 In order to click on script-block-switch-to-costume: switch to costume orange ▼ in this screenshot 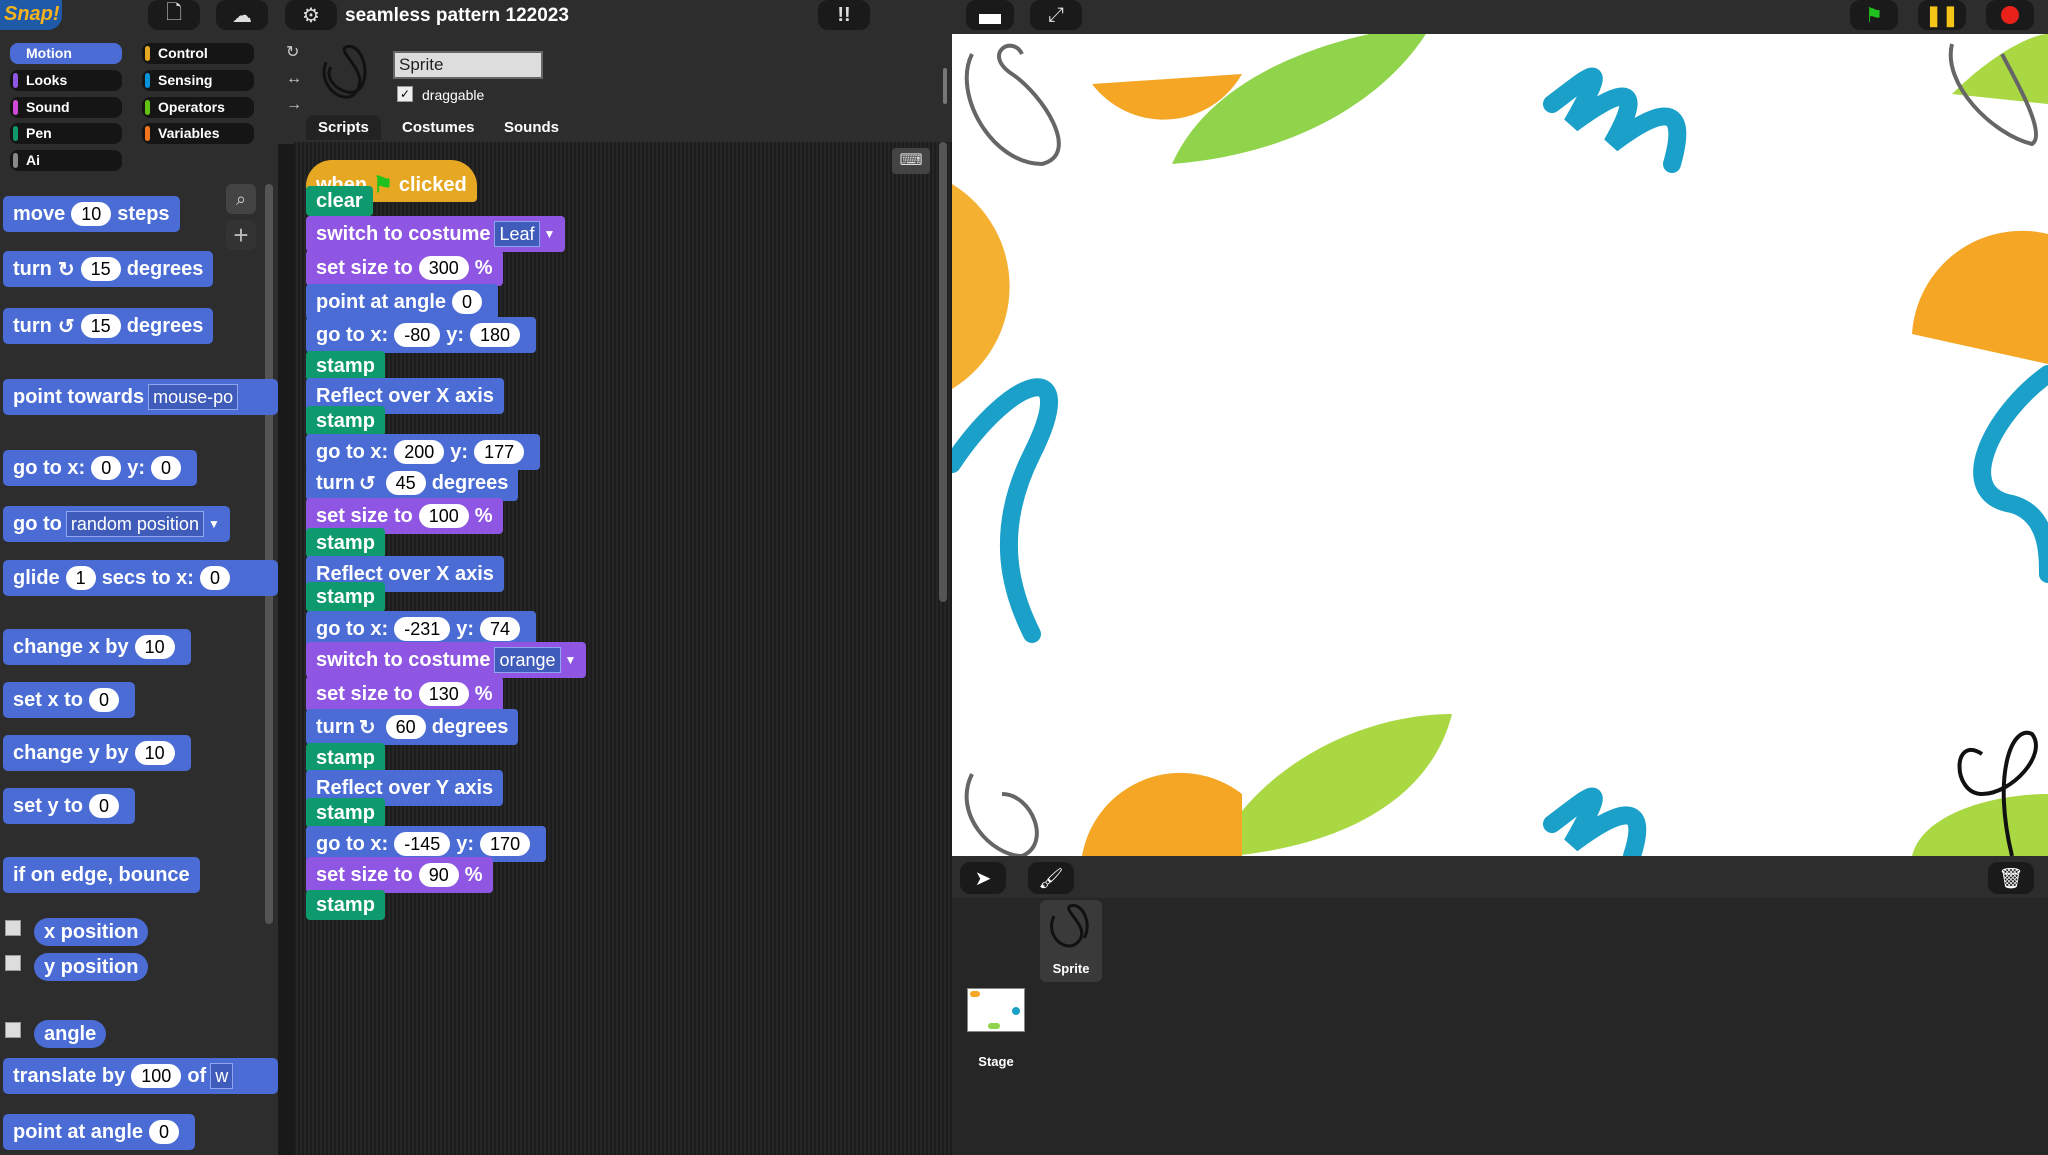, I will do `click(446, 660)`.